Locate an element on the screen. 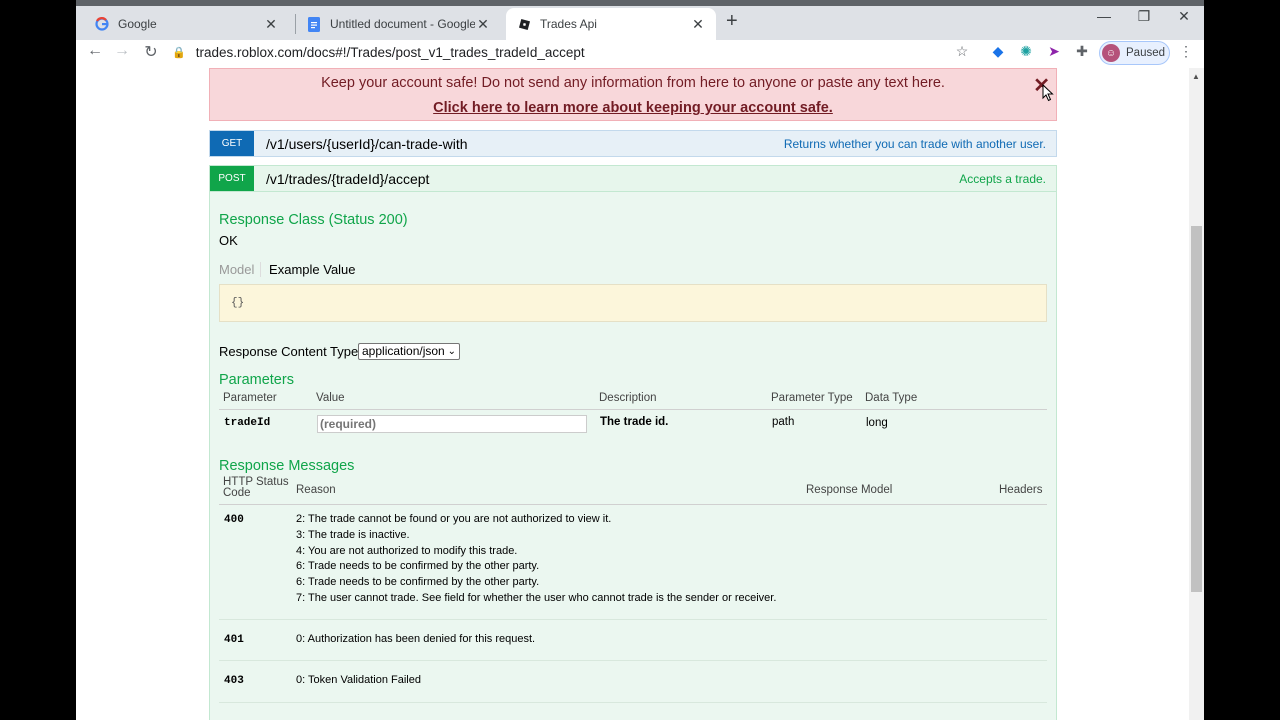  status-code: 403 is located at coordinates (234, 681).